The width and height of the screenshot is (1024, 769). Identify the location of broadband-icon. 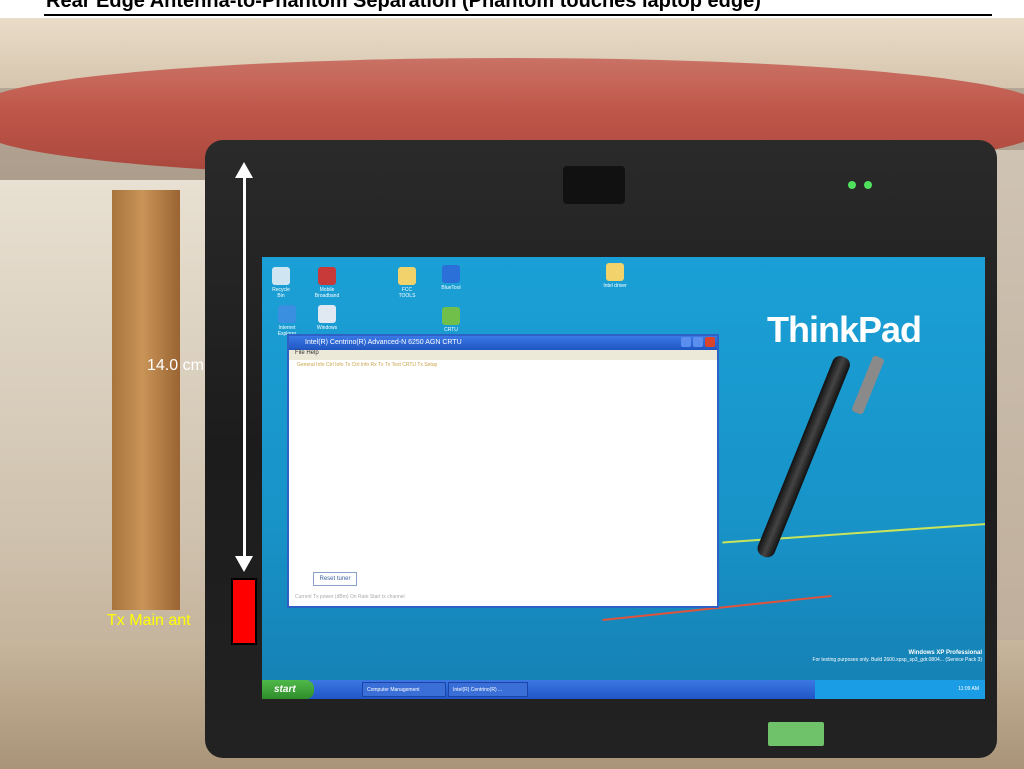
(327, 276).